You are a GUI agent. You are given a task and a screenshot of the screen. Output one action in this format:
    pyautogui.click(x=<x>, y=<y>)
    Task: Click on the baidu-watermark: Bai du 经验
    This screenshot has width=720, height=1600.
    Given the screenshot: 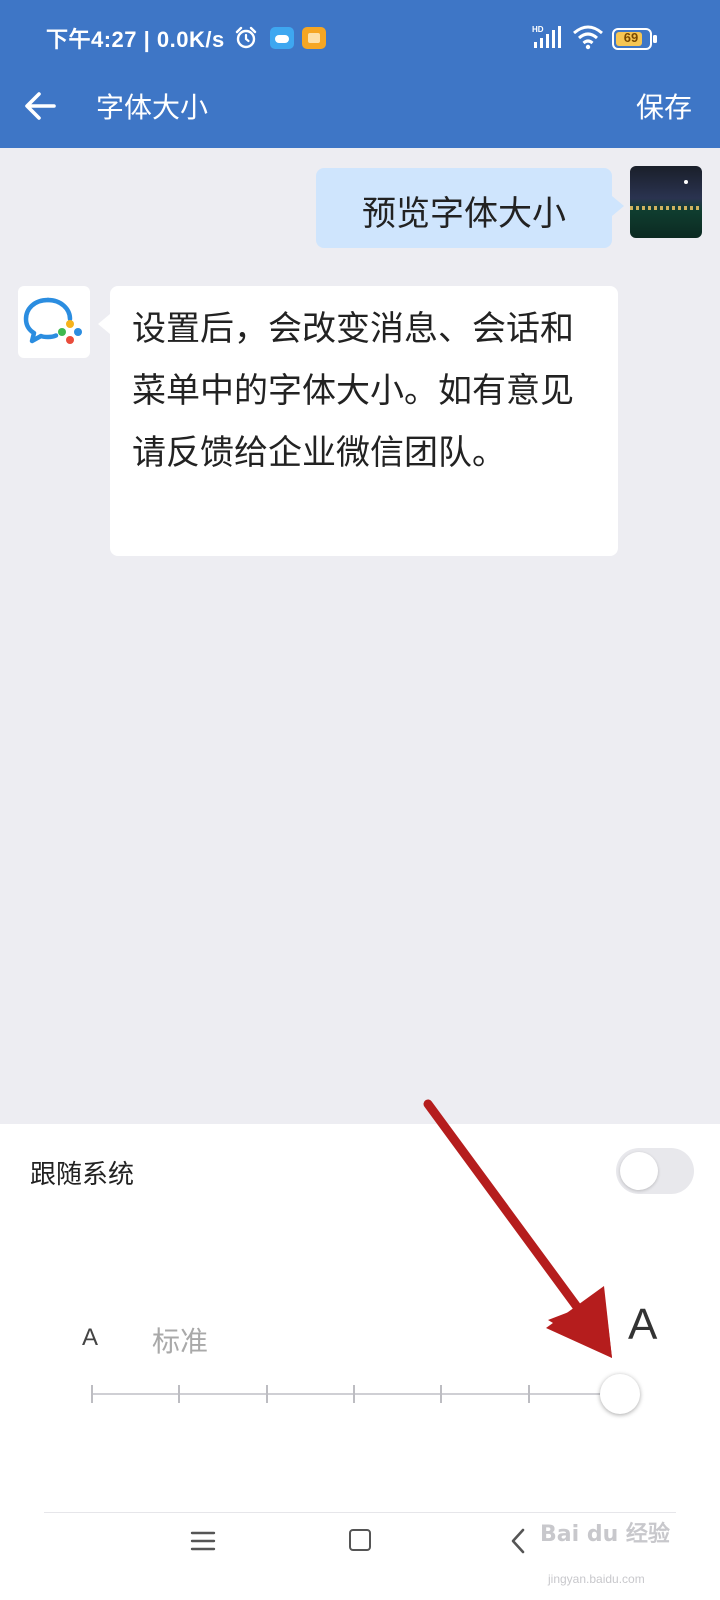 What is the action you would take?
    pyautogui.click(x=605, y=1534)
    